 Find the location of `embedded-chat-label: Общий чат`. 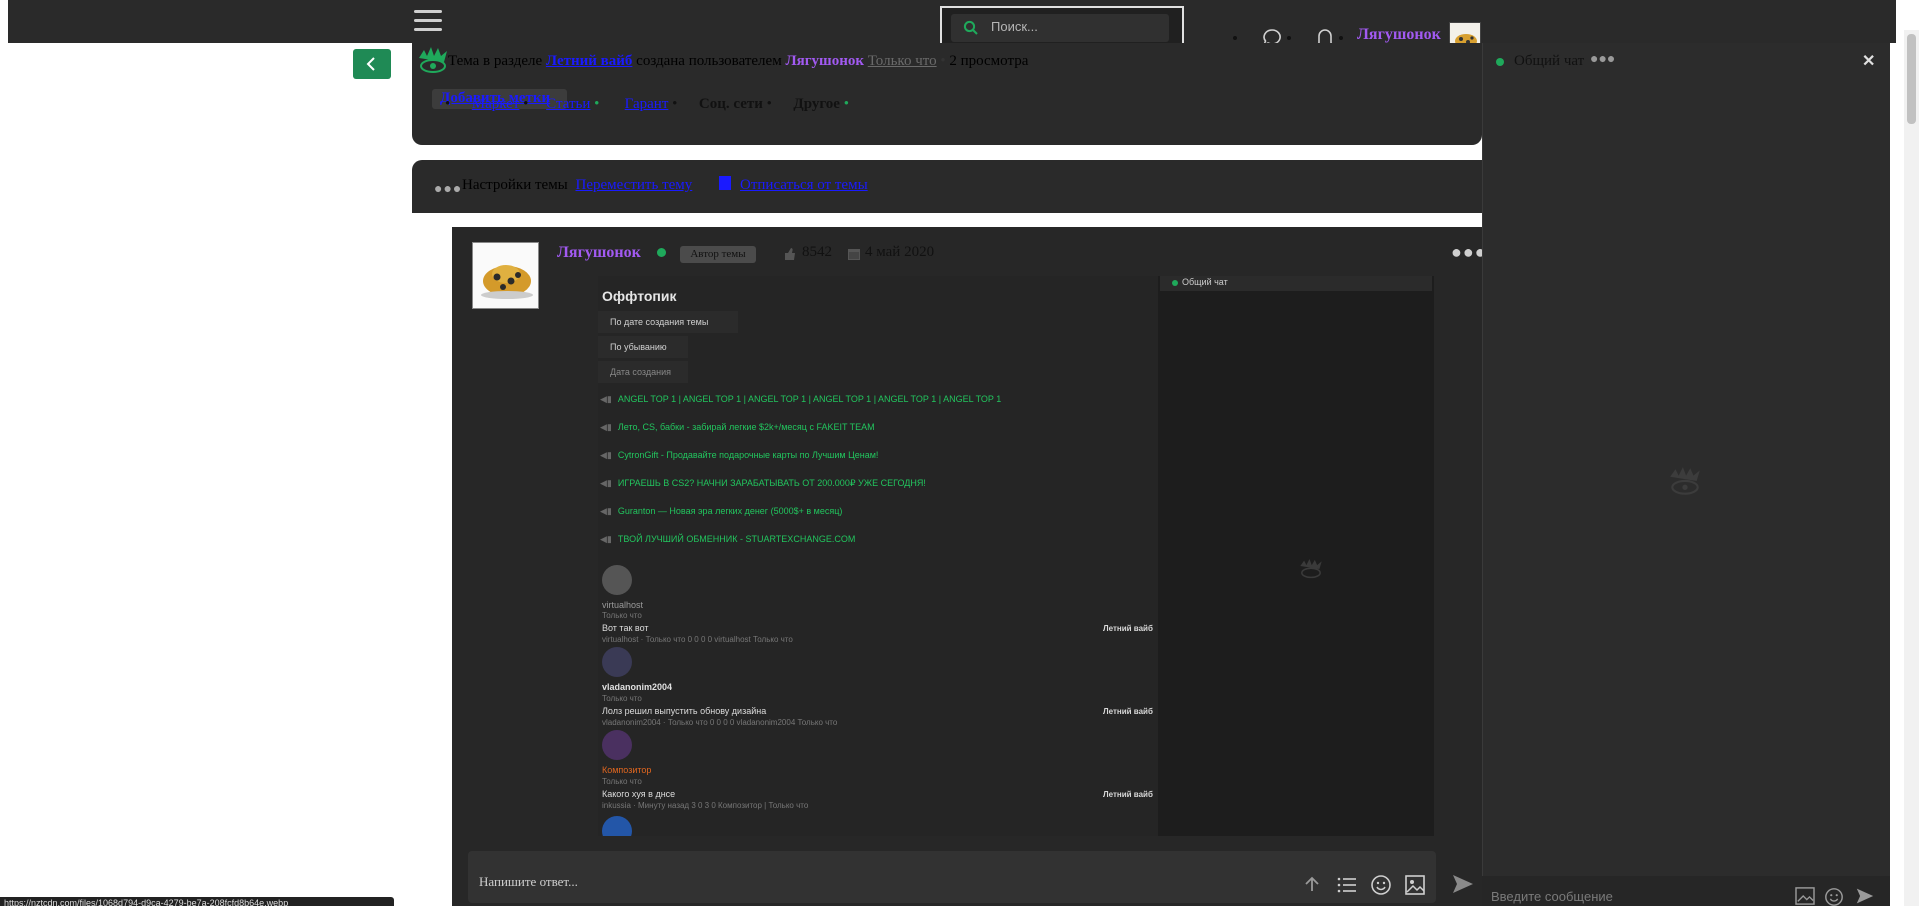

embedded-chat-label: Общий чат is located at coordinates (1205, 282).